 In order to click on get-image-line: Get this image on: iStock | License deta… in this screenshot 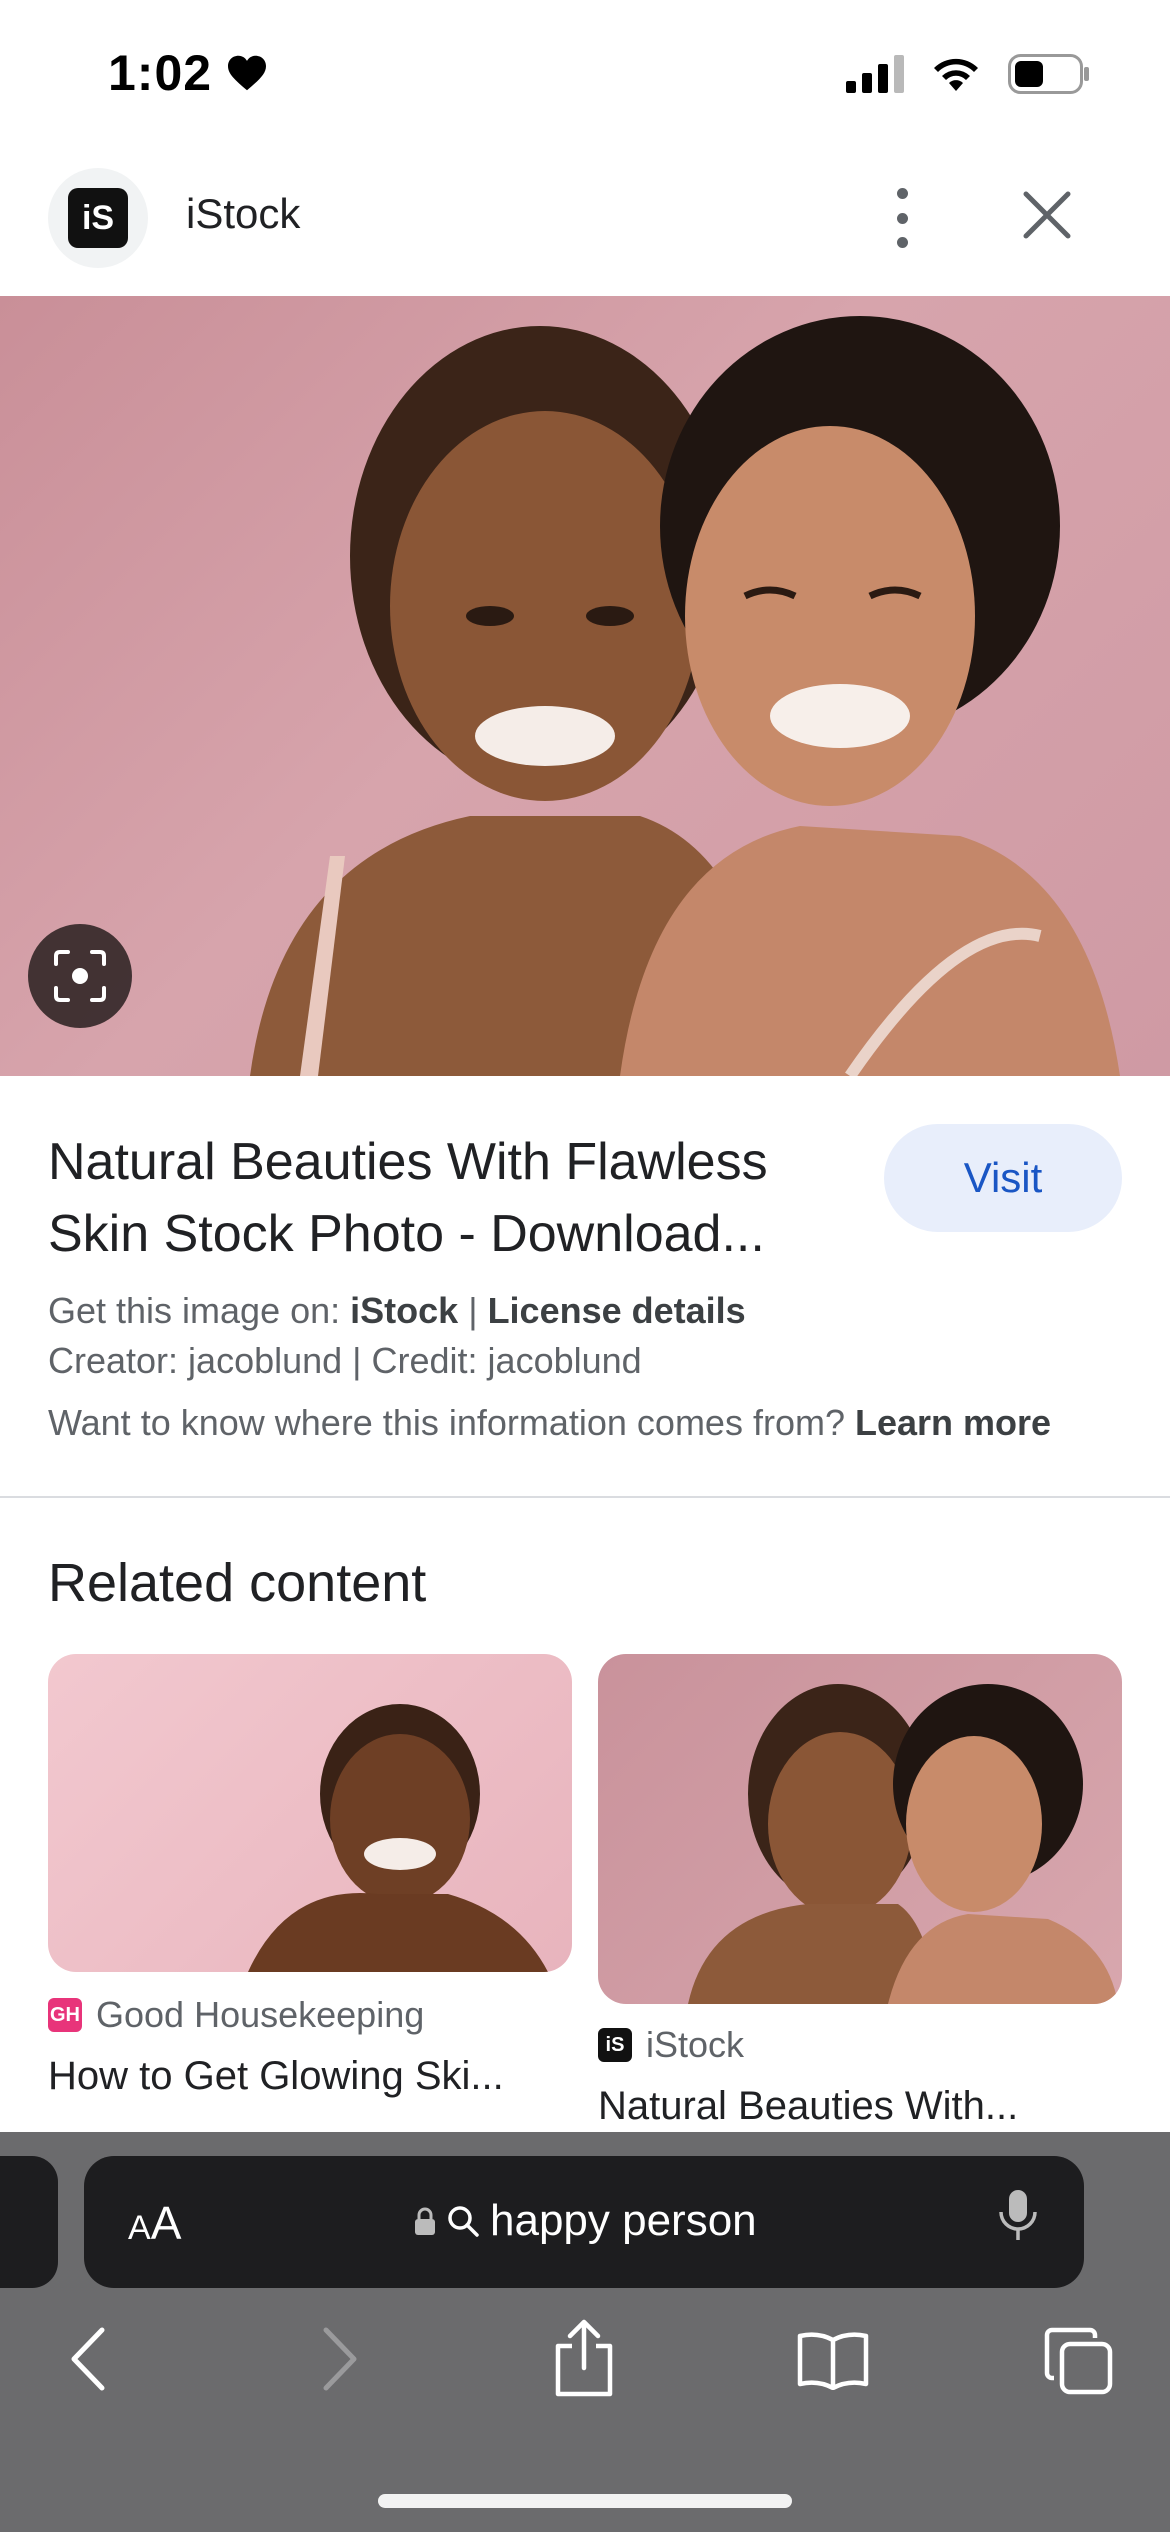, I will do `click(397, 1311)`.